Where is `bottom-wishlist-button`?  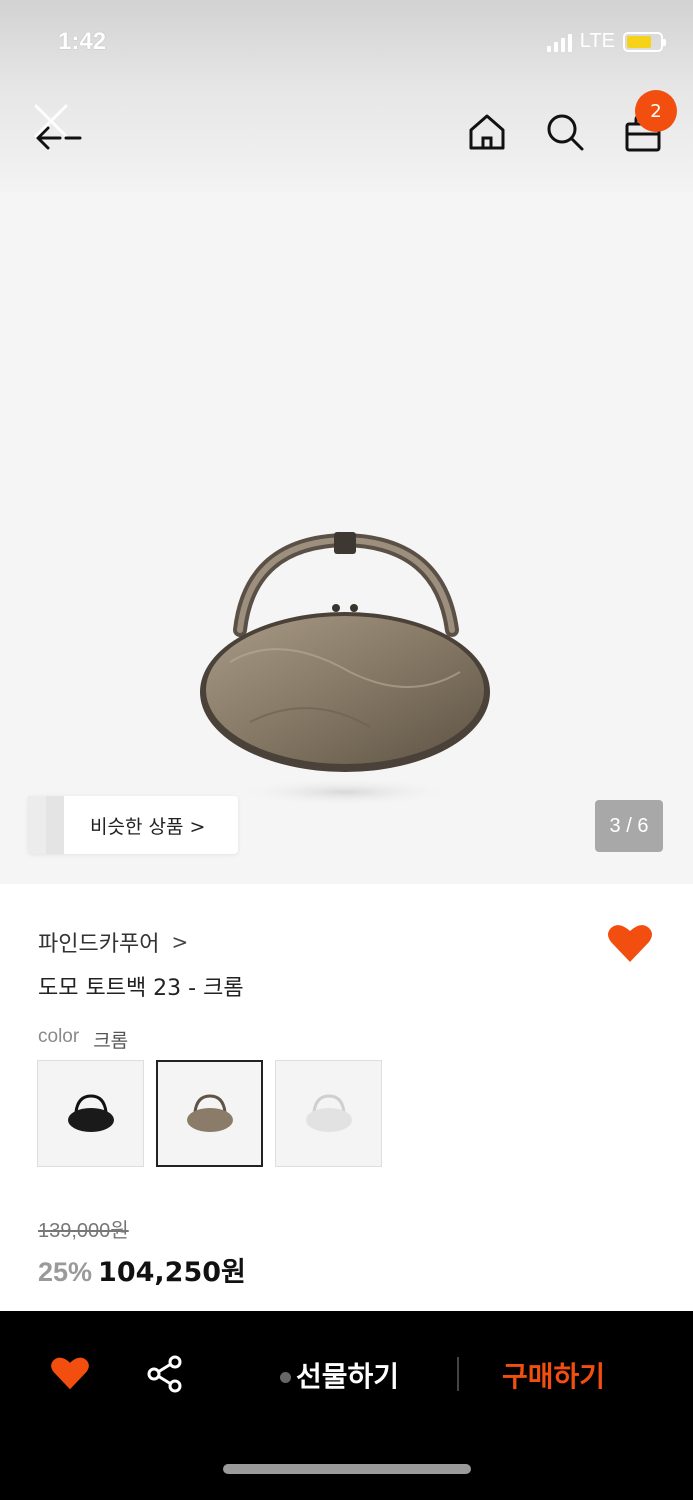 bottom-wishlist-button is located at coordinates (70, 1373).